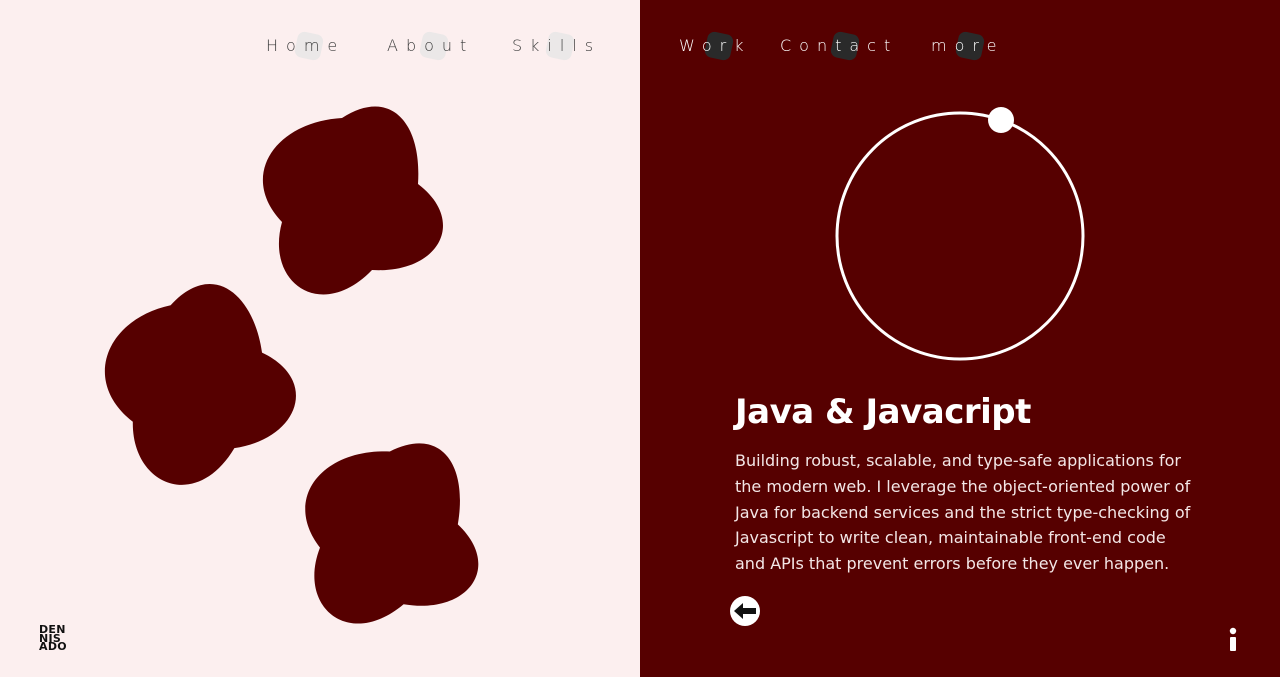  I want to click on skill-title: Java & Javacript, so click(883, 412).